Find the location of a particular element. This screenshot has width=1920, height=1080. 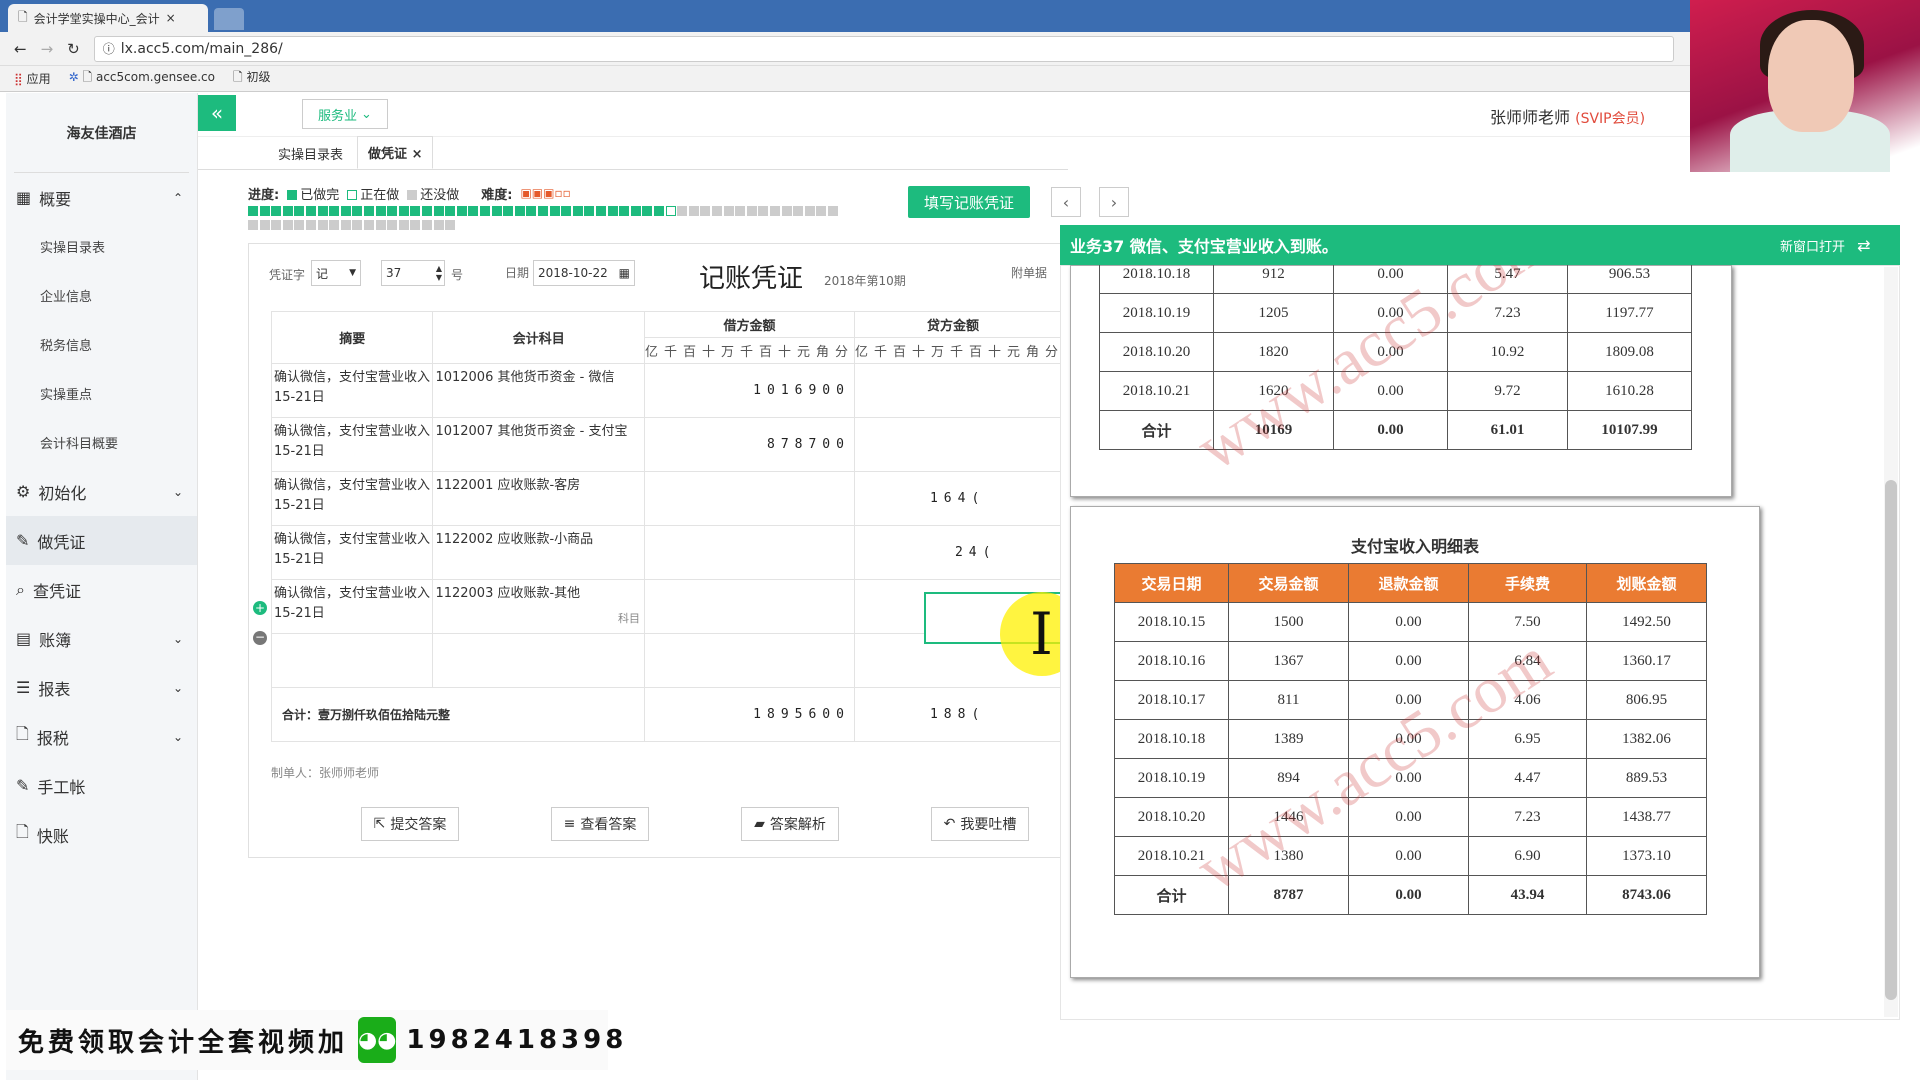

row-debit: 1016900 is located at coordinates (749, 390).